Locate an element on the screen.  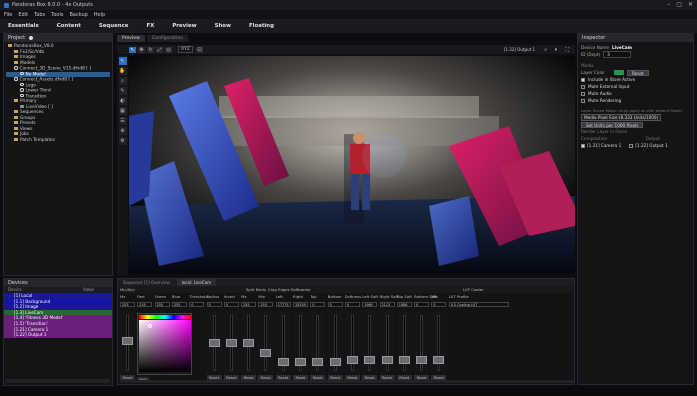
pan-icon: ✋ is located at coordinates (122, 71).